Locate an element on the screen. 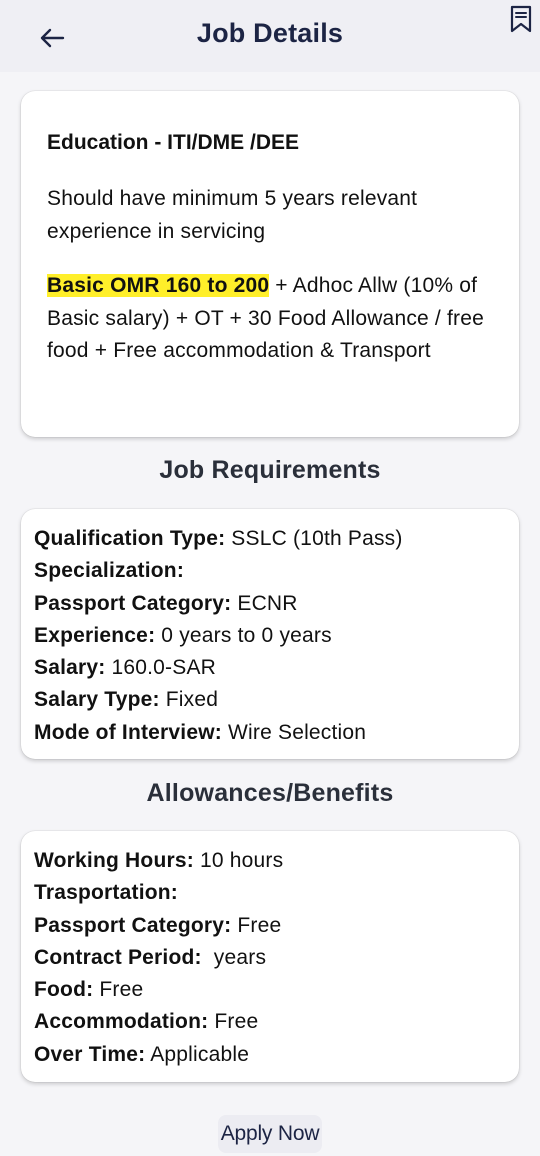 Image resolution: width=540 pixels, height=1156 pixels. benefit-row-transportation: Trasportation: is located at coordinates (270, 893).